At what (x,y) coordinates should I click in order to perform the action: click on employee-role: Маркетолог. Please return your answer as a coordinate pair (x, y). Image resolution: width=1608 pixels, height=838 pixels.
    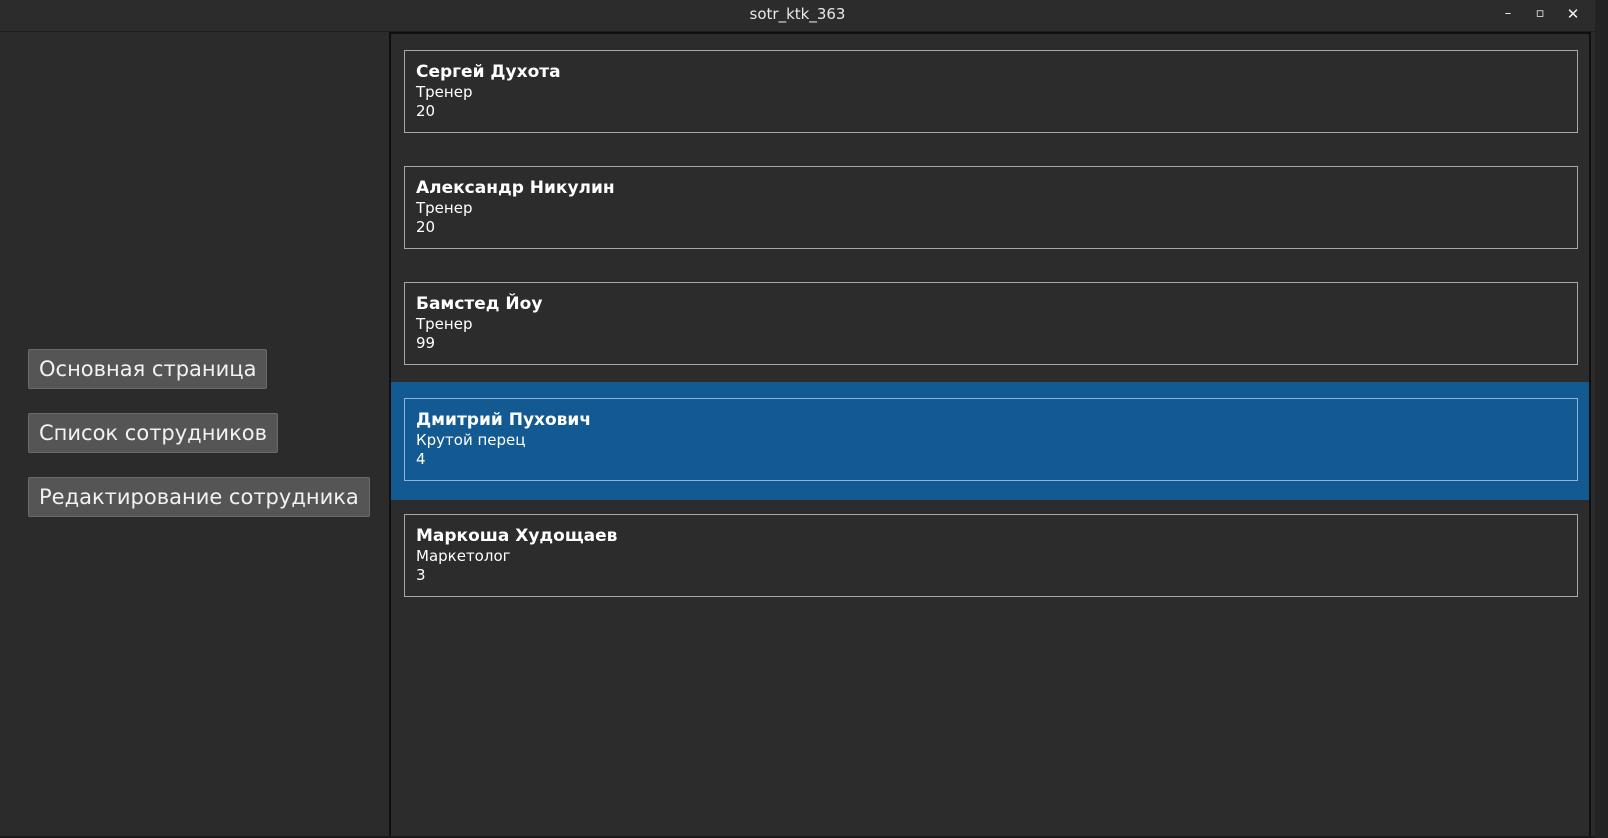
    Looking at the image, I should click on (463, 556).